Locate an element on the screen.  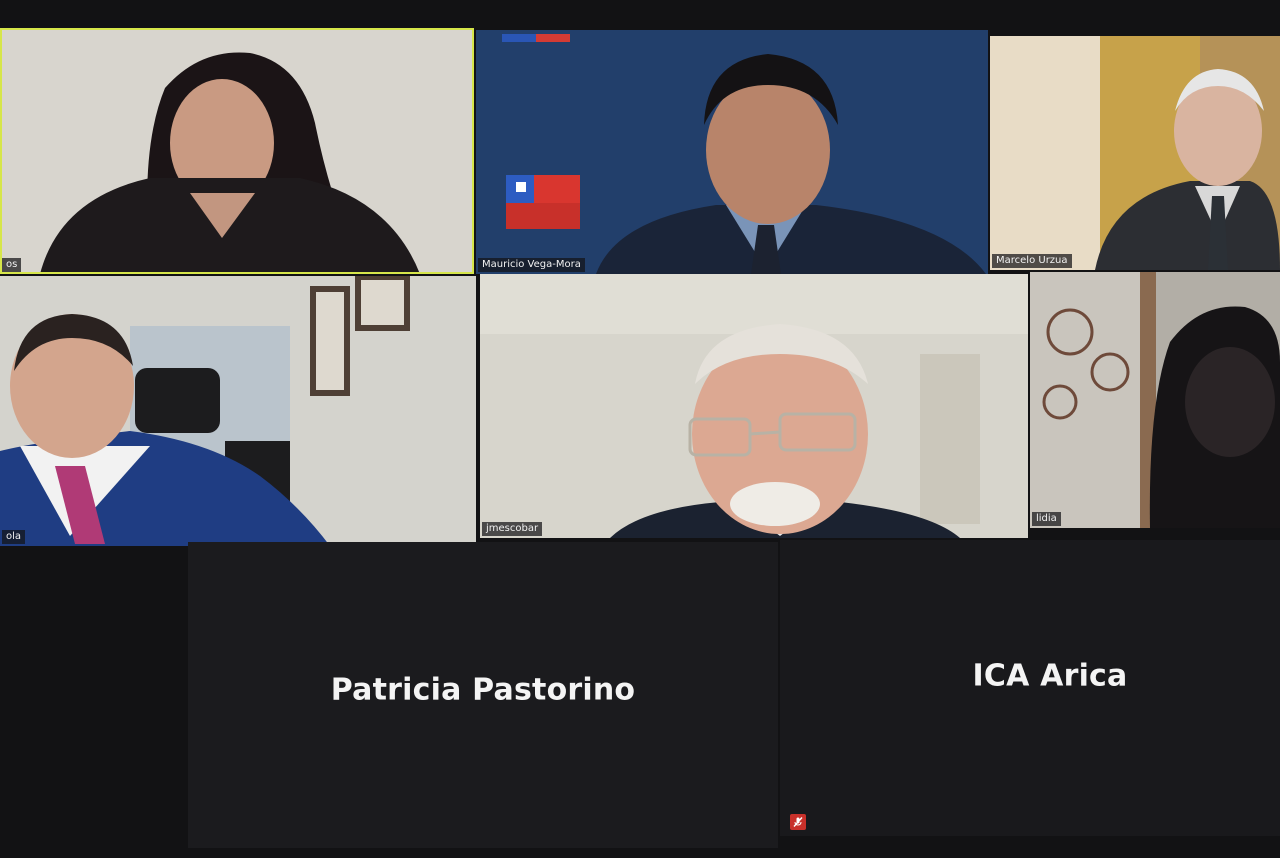
participant-name-tag: ola is located at coordinates (14, 537).